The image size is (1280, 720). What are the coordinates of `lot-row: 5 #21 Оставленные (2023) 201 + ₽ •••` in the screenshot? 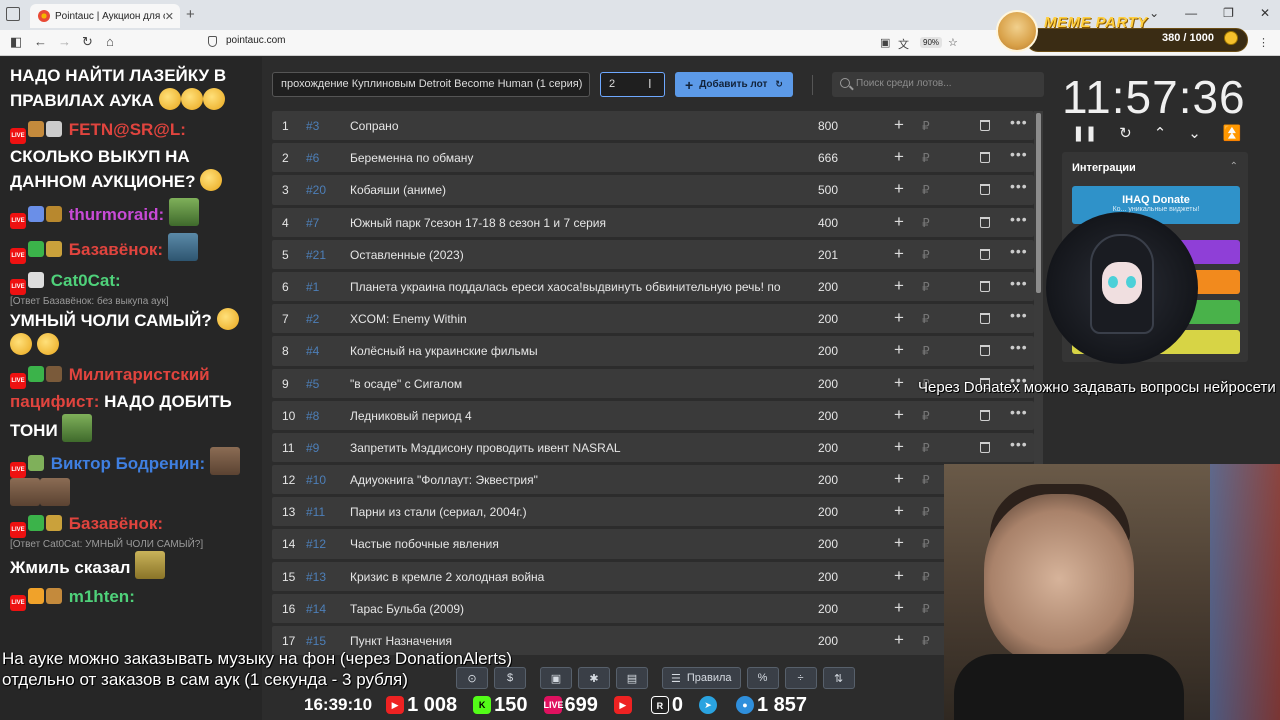 It's located at (653, 254).